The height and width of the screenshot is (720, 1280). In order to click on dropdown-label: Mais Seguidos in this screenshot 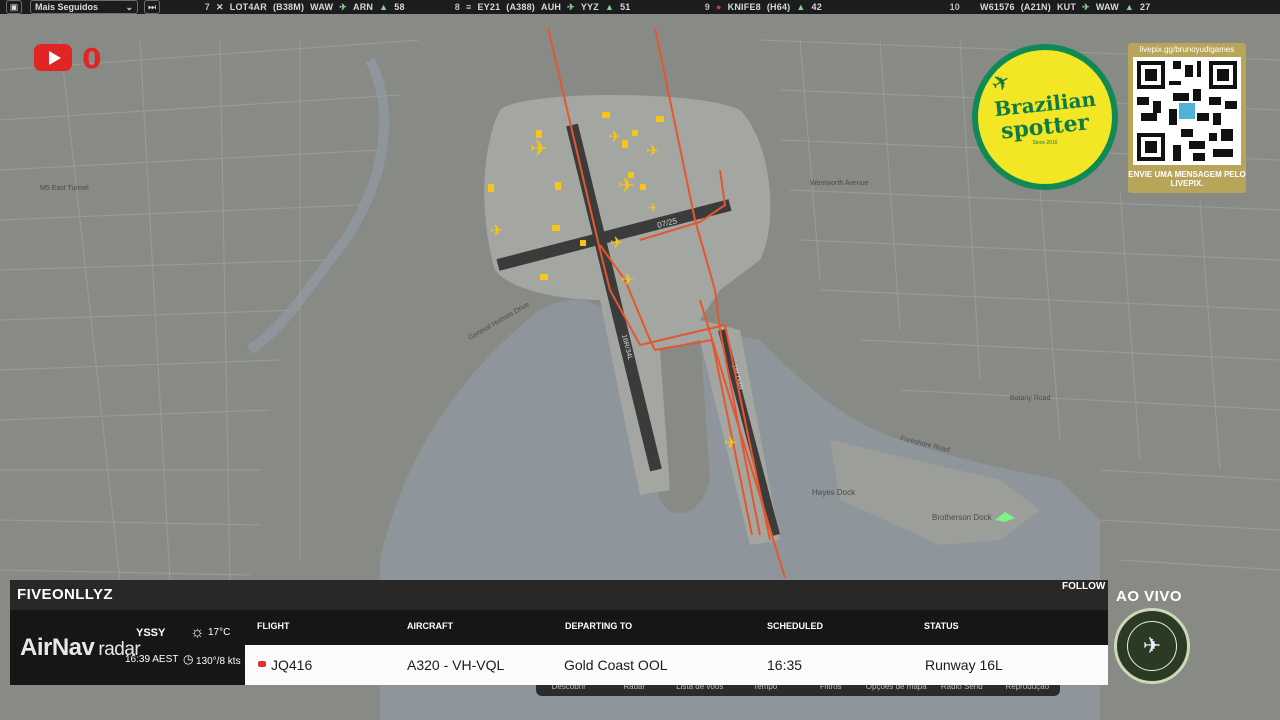, I will do `click(67, 7)`.